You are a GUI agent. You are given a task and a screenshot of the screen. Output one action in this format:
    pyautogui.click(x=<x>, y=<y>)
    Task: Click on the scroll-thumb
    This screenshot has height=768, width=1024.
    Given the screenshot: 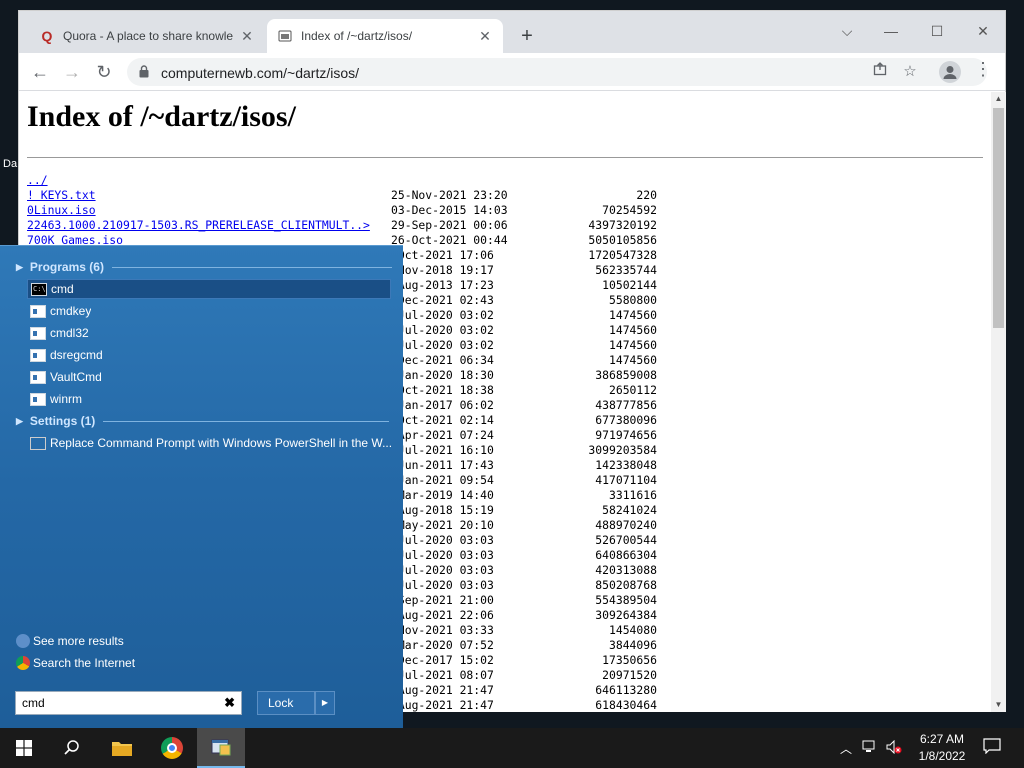 What is the action you would take?
    pyautogui.click(x=998, y=218)
    